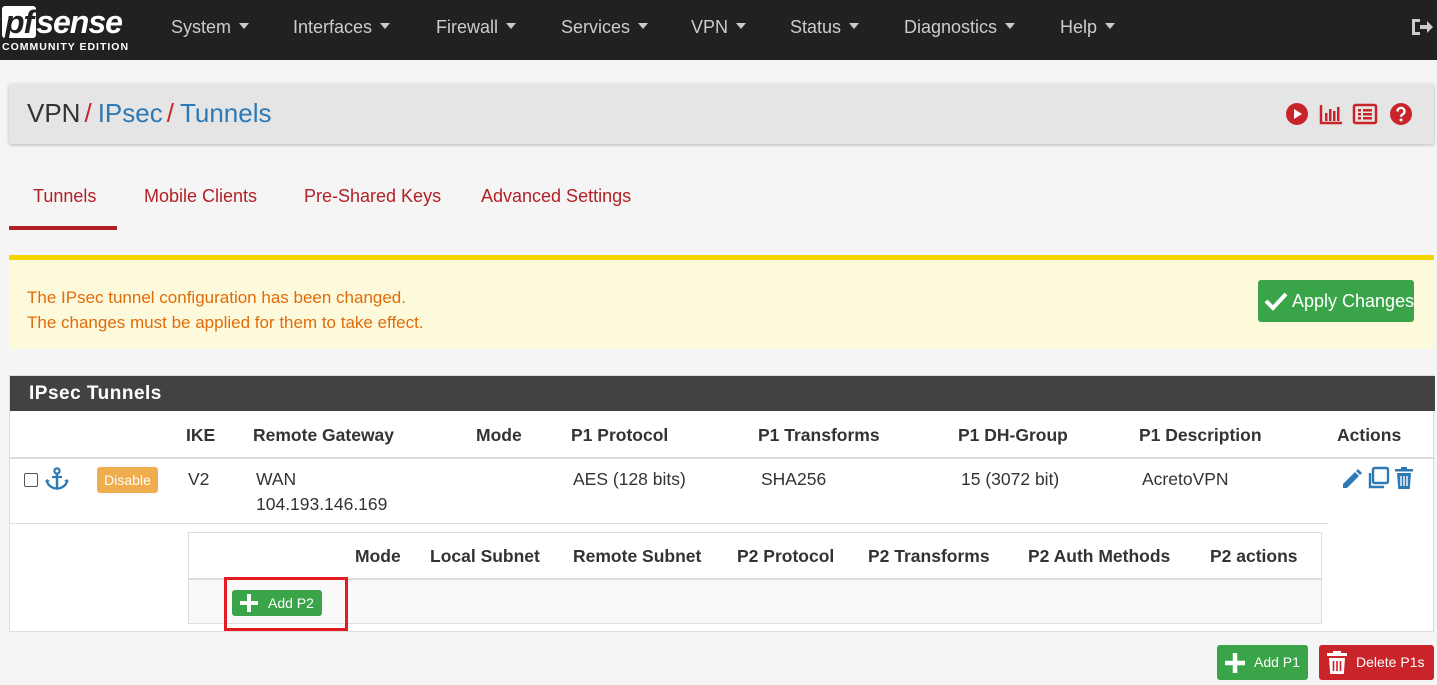 The width and height of the screenshot is (1437, 685). Describe the element at coordinates (324, 435) in the screenshot. I see `col-remote-gateway: Remote Gateway` at that location.